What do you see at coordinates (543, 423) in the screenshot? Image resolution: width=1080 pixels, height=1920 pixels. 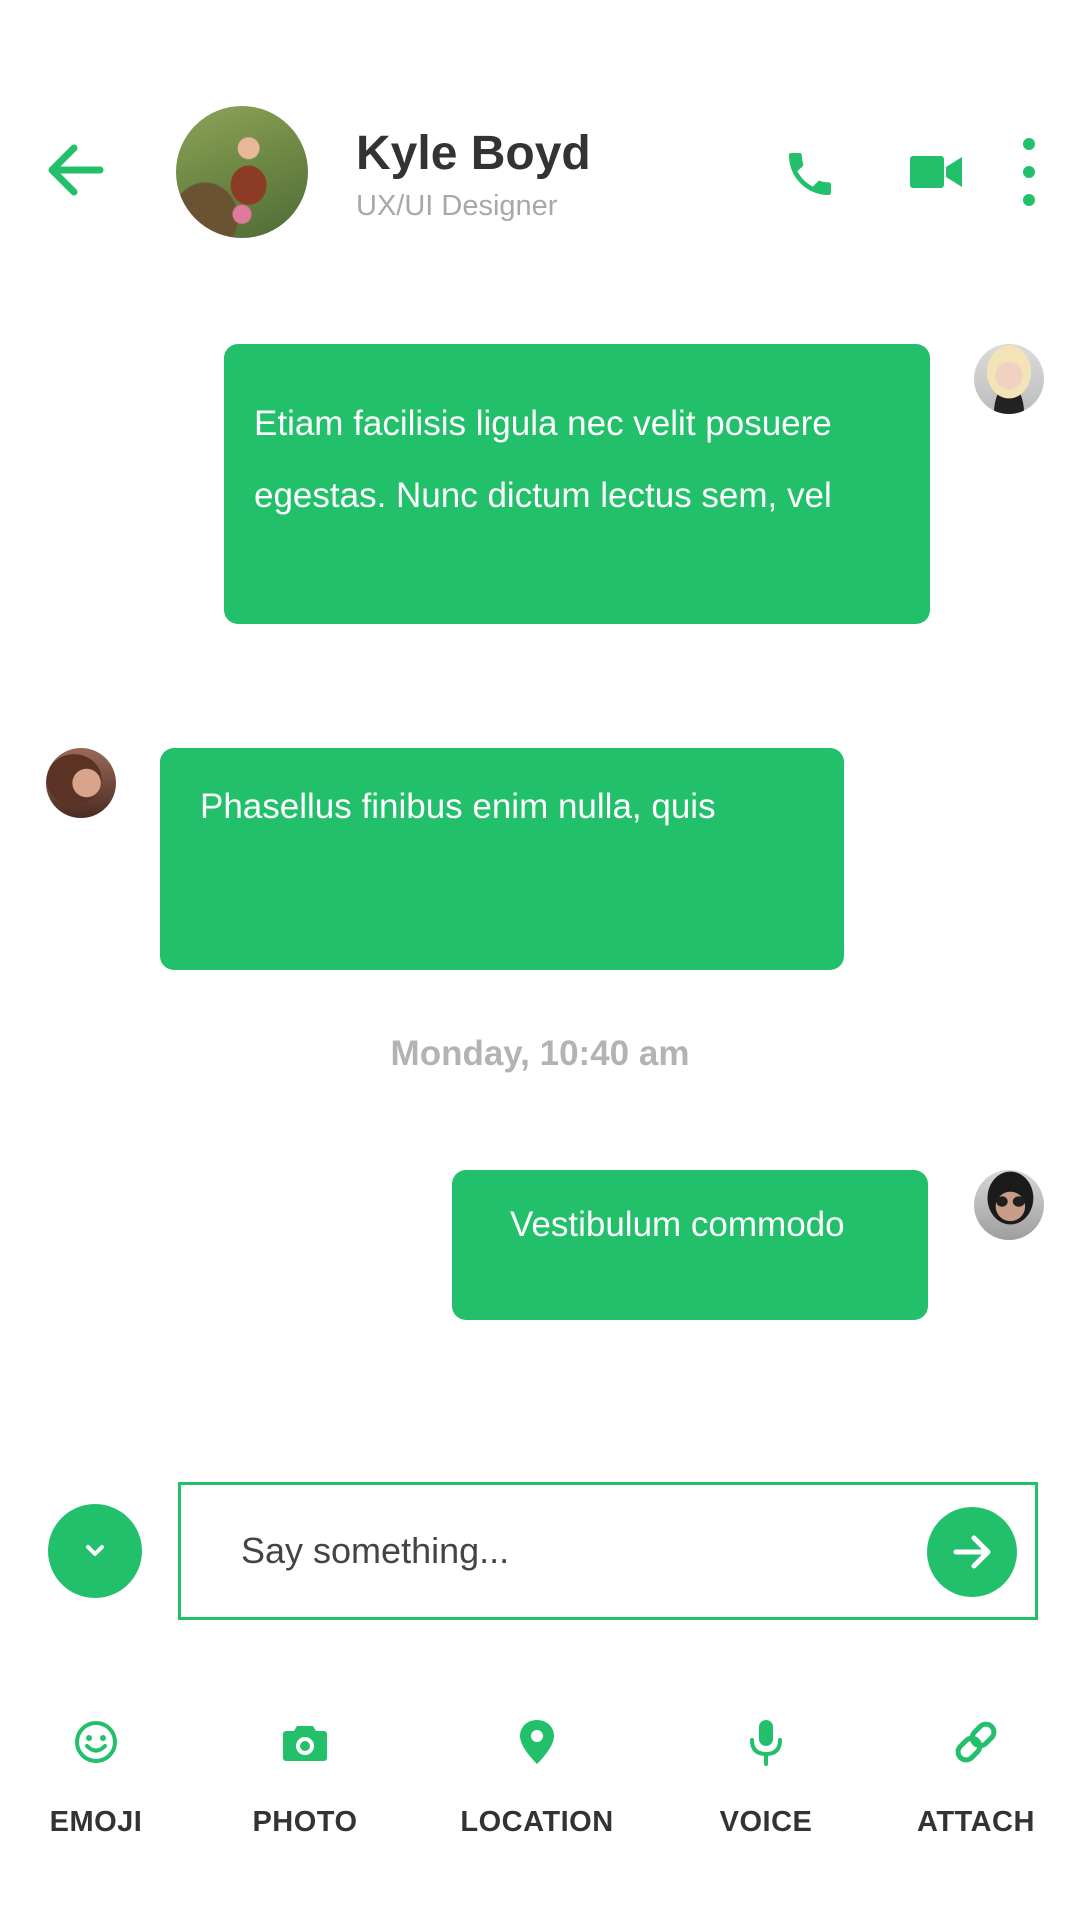 I see `message-text-line: Etiam facilisis ligula nec velit posuere` at bounding box center [543, 423].